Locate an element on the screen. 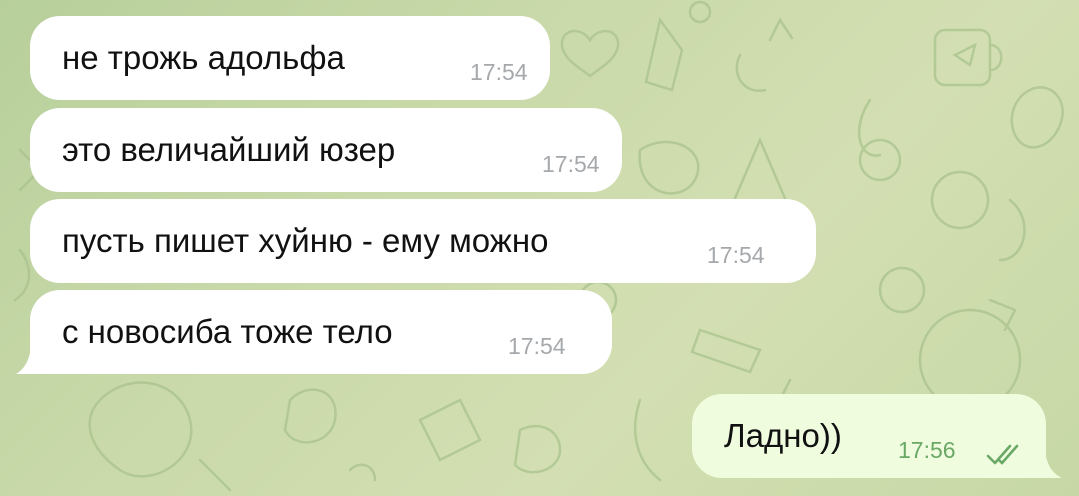 The height and width of the screenshot is (496, 1079). message-text: не трожь адольфа is located at coordinates (203, 57).